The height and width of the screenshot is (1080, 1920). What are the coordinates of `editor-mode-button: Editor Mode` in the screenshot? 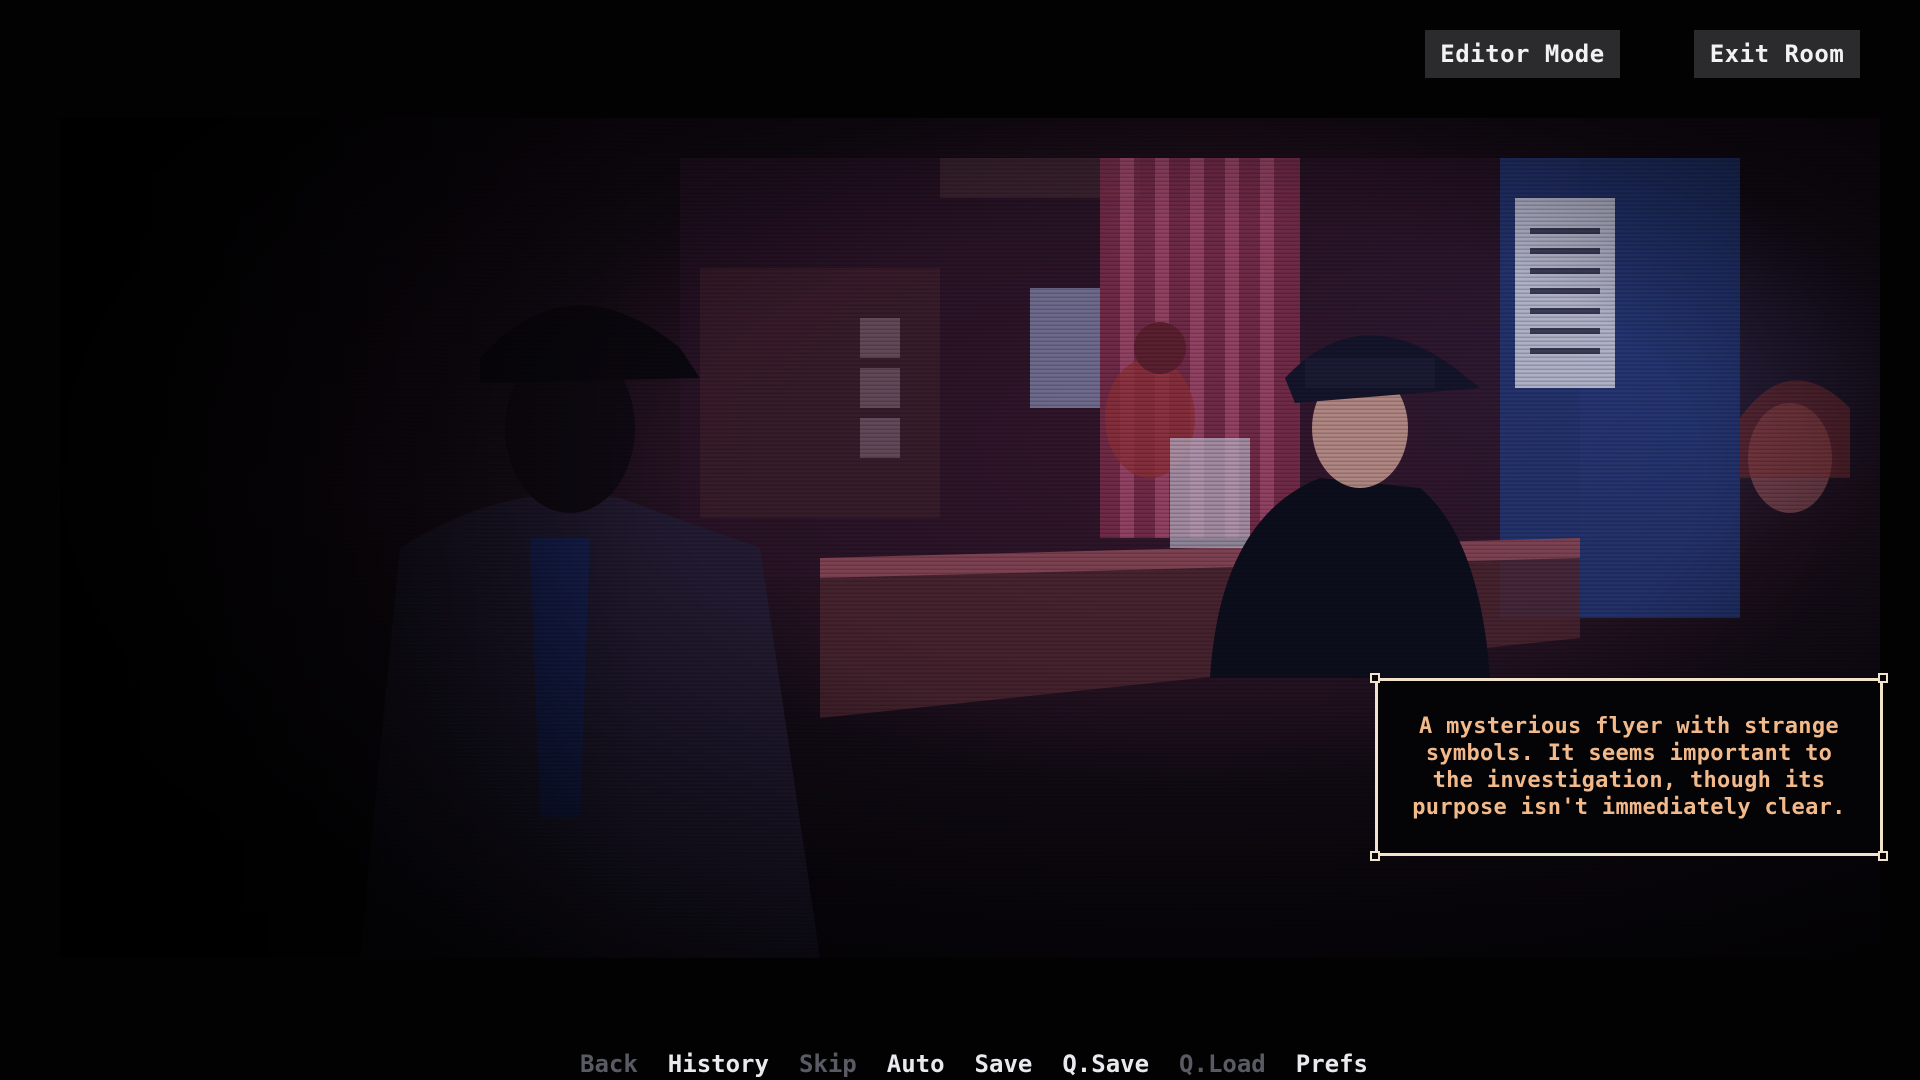 It's located at (1522, 54).